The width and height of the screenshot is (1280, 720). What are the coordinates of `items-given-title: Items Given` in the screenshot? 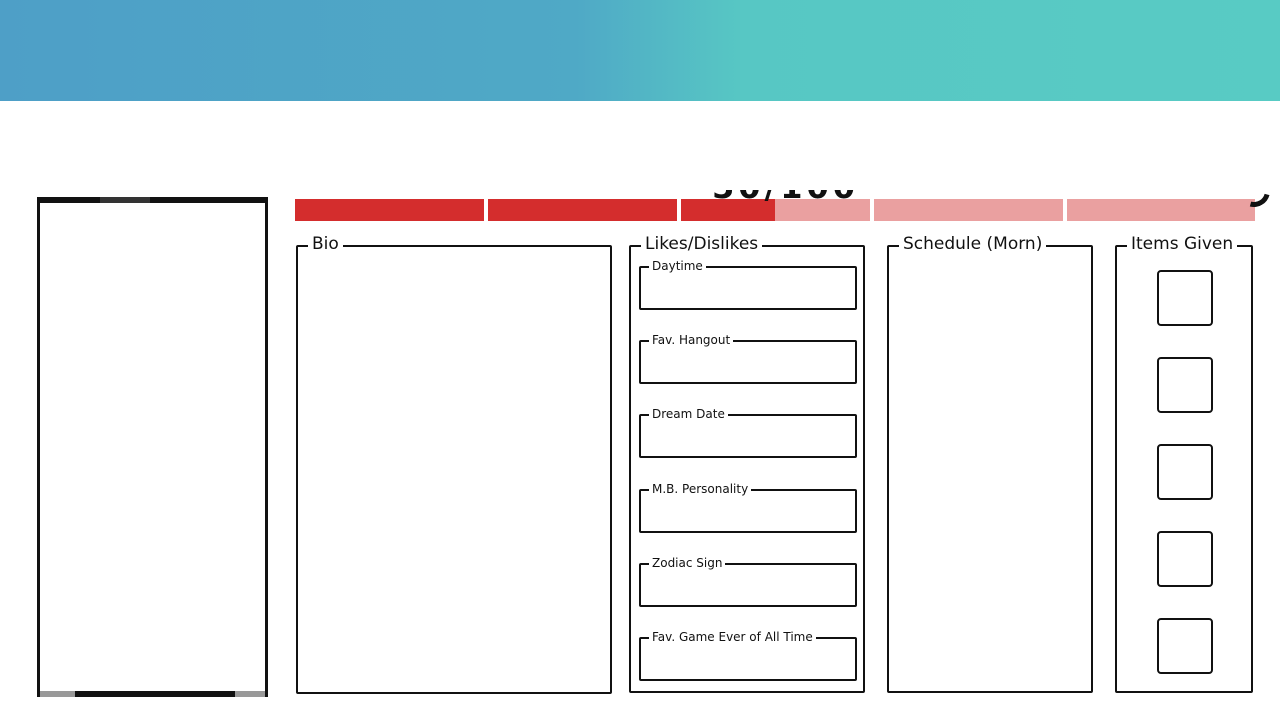 It's located at (1182, 244).